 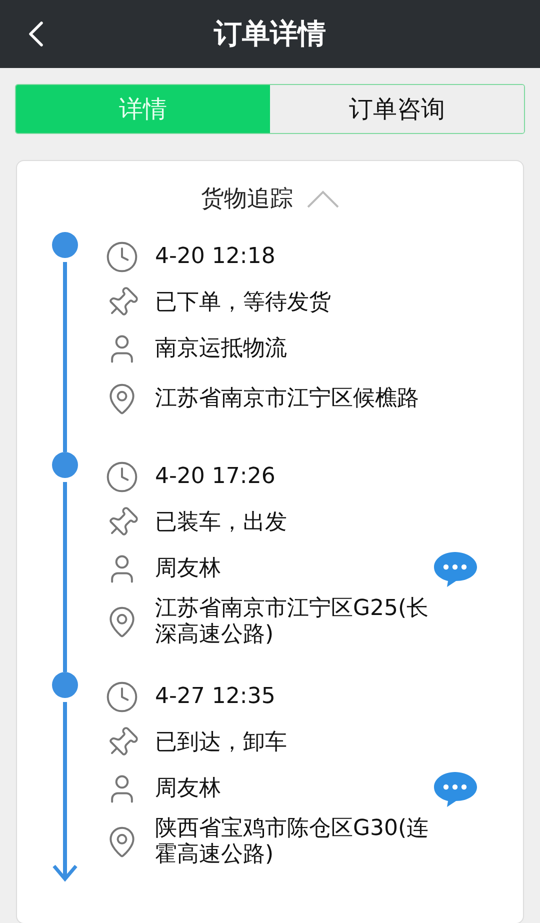 What do you see at coordinates (292, 842) in the screenshot?
I see `event-address: 陕西省宝鸡市陈仓区G30(连霍高速公路)` at bounding box center [292, 842].